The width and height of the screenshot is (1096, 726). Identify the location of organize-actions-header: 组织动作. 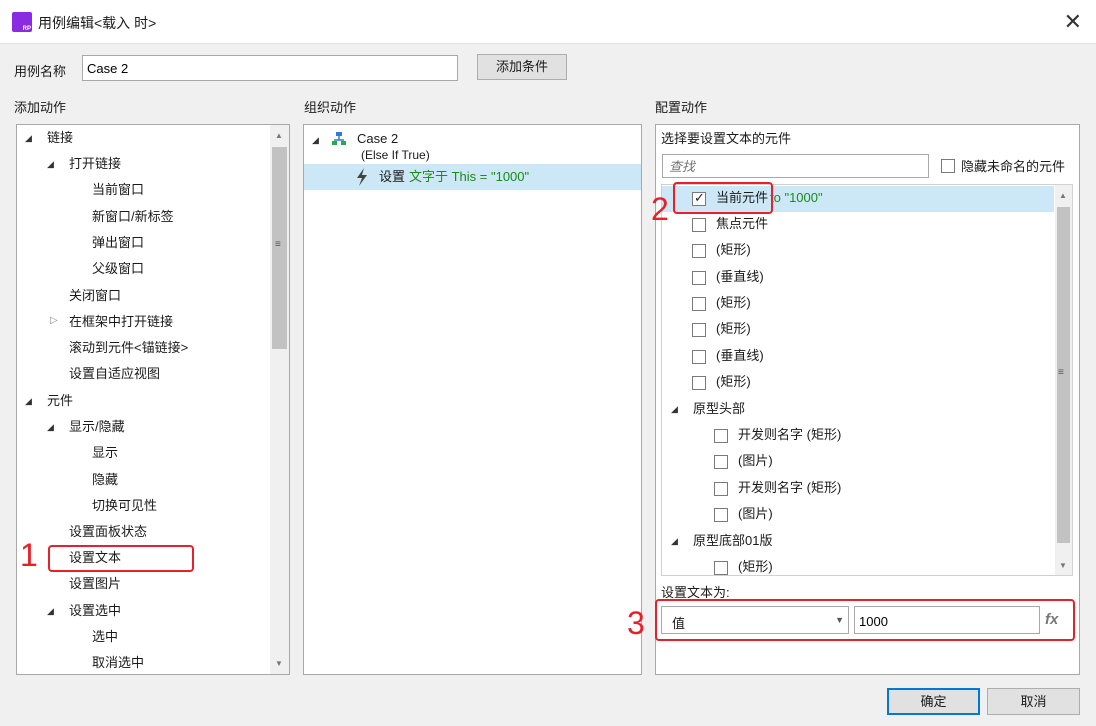
(330, 107).